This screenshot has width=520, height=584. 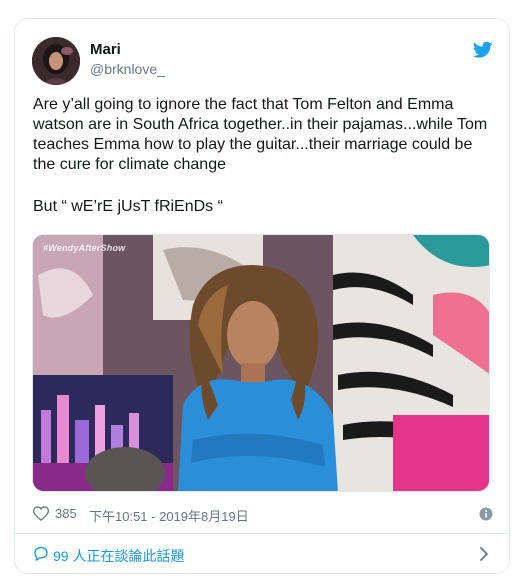 I want to click on media-watermark: #WendyAfterShow, so click(x=84, y=248).